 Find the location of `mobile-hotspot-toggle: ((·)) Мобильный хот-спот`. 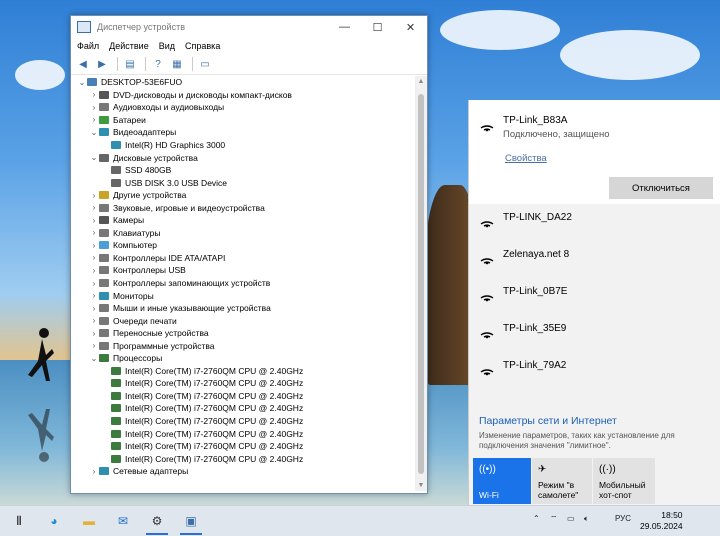

mobile-hotspot-toggle: ((·)) Мобильный хот-спот is located at coordinates (624, 481).